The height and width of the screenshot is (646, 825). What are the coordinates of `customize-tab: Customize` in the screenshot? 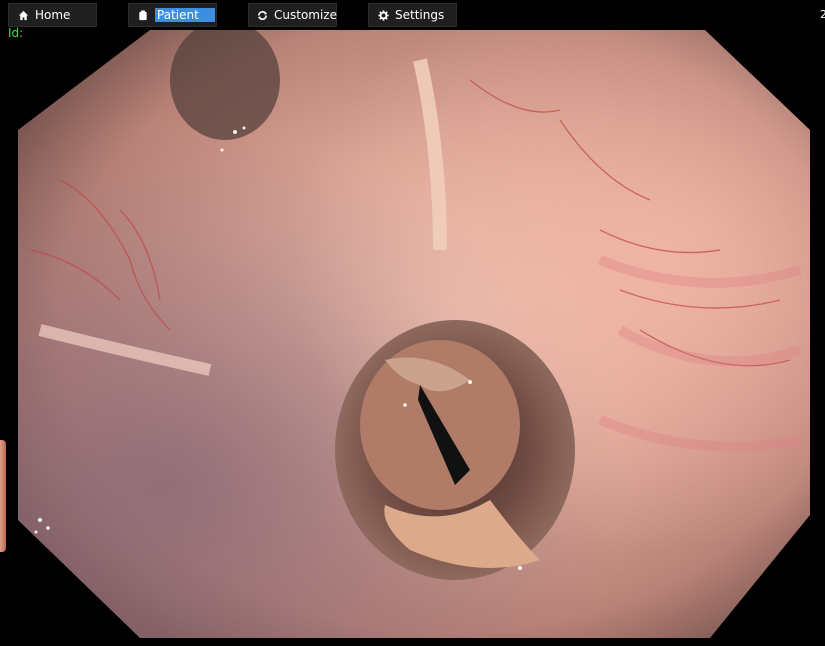 It's located at (292, 15).